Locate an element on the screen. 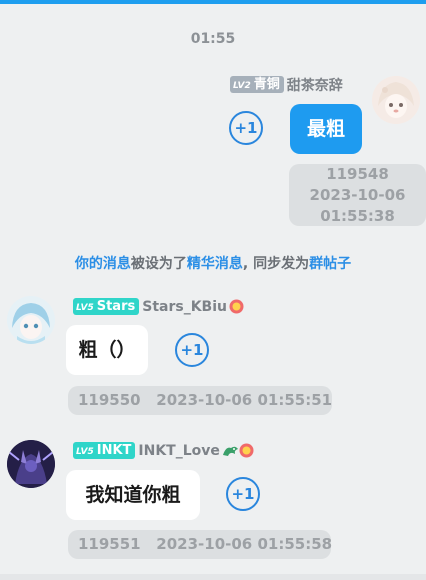 The width and height of the screenshot is (426, 580). message-meta: 119550 2023-10-06 01:55:51 is located at coordinates (200, 400).